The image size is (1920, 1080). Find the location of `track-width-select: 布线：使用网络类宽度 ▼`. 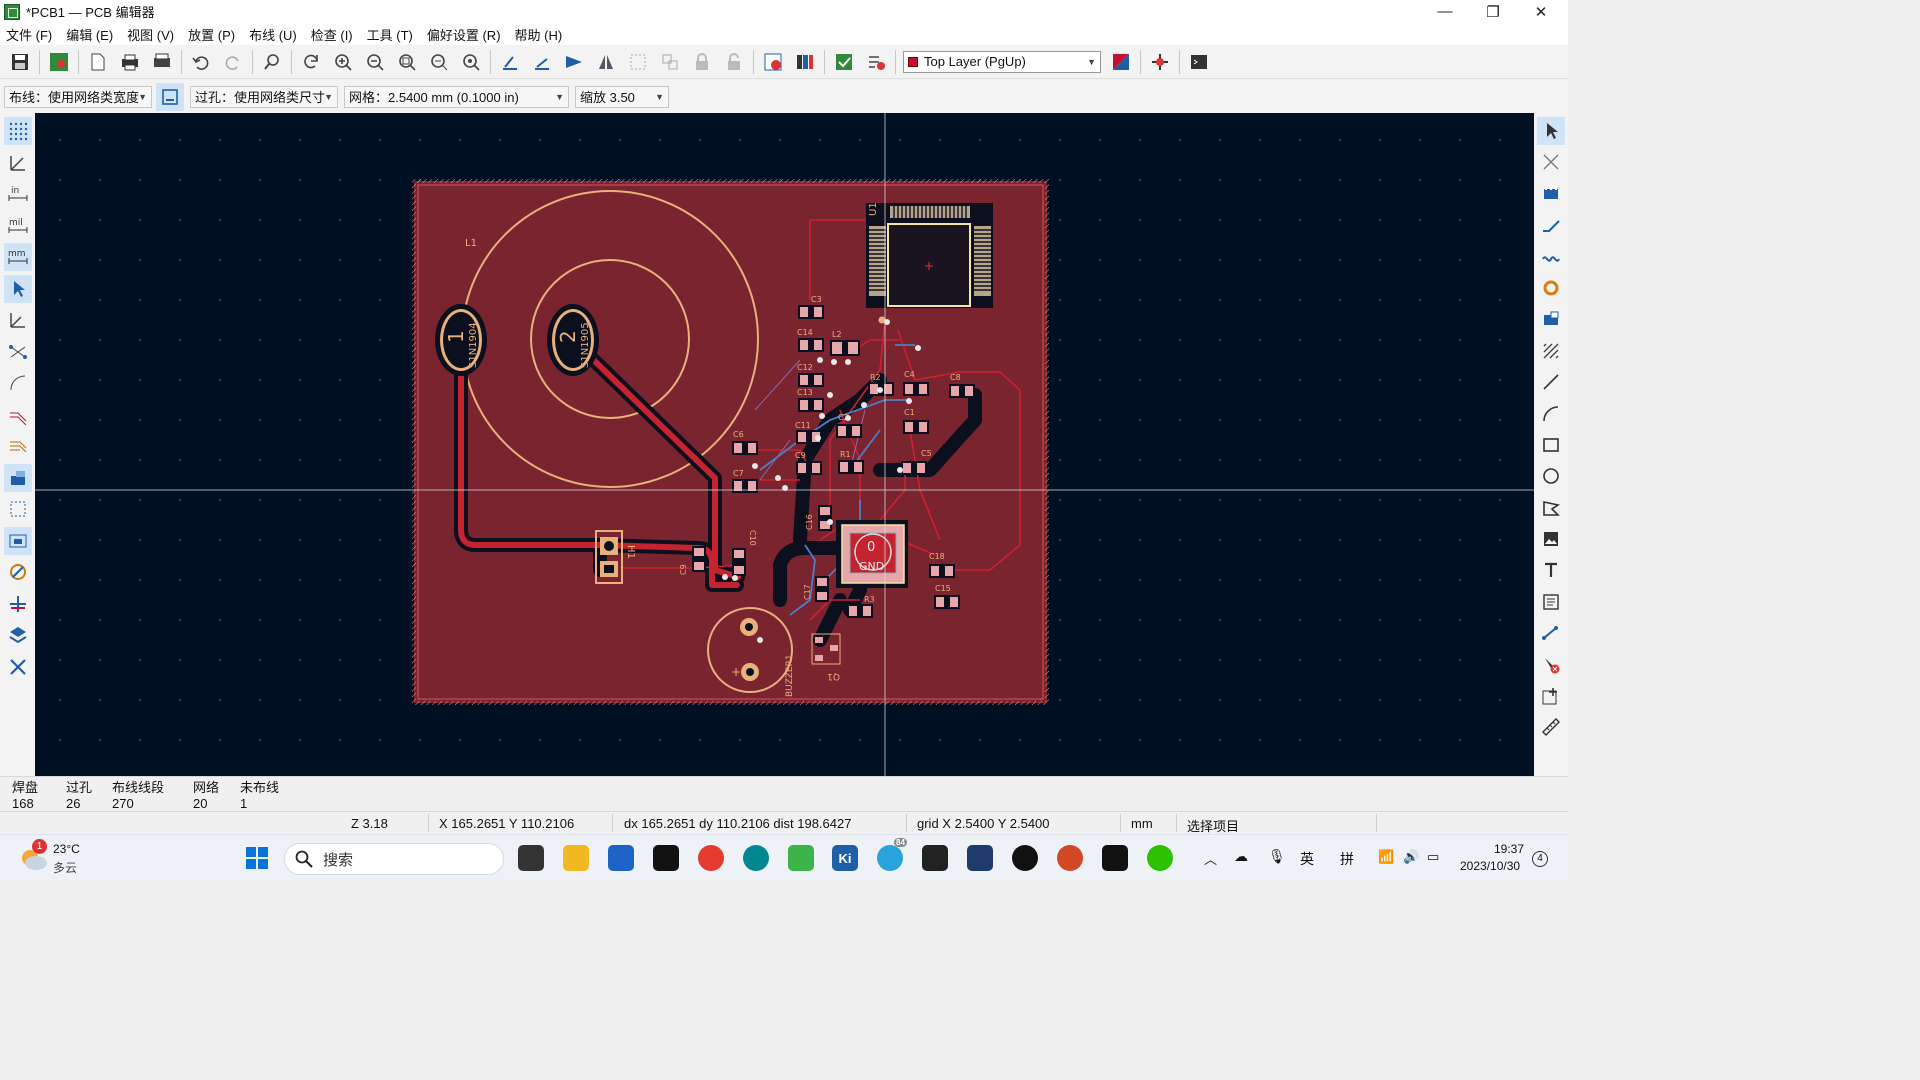

track-width-select: 布线：使用网络类宽度 ▼ is located at coordinates (78, 96).